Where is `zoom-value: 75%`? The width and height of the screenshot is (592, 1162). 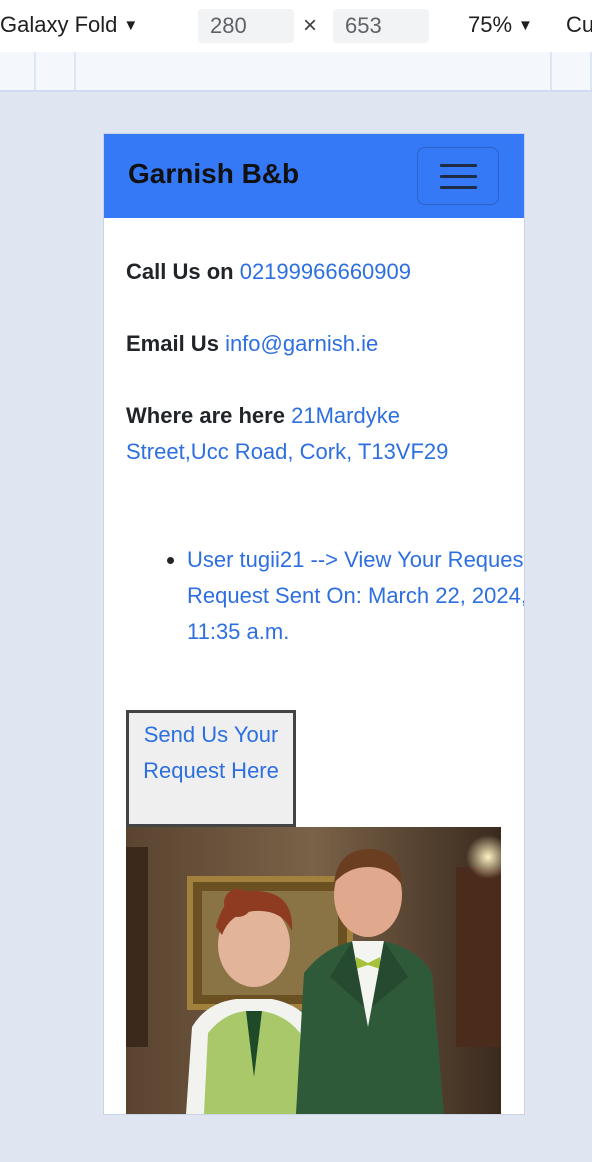
zoom-value: 75% is located at coordinates (490, 24).